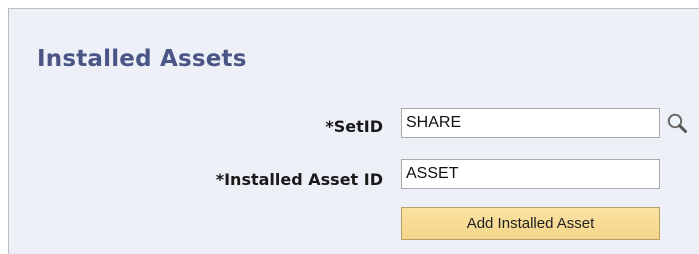 The width and height of the screenshot is (699, 254). What do you see at coordinates (530, 123) in the screenshot?
I see `setid-input` at bounding box center [530, 123].